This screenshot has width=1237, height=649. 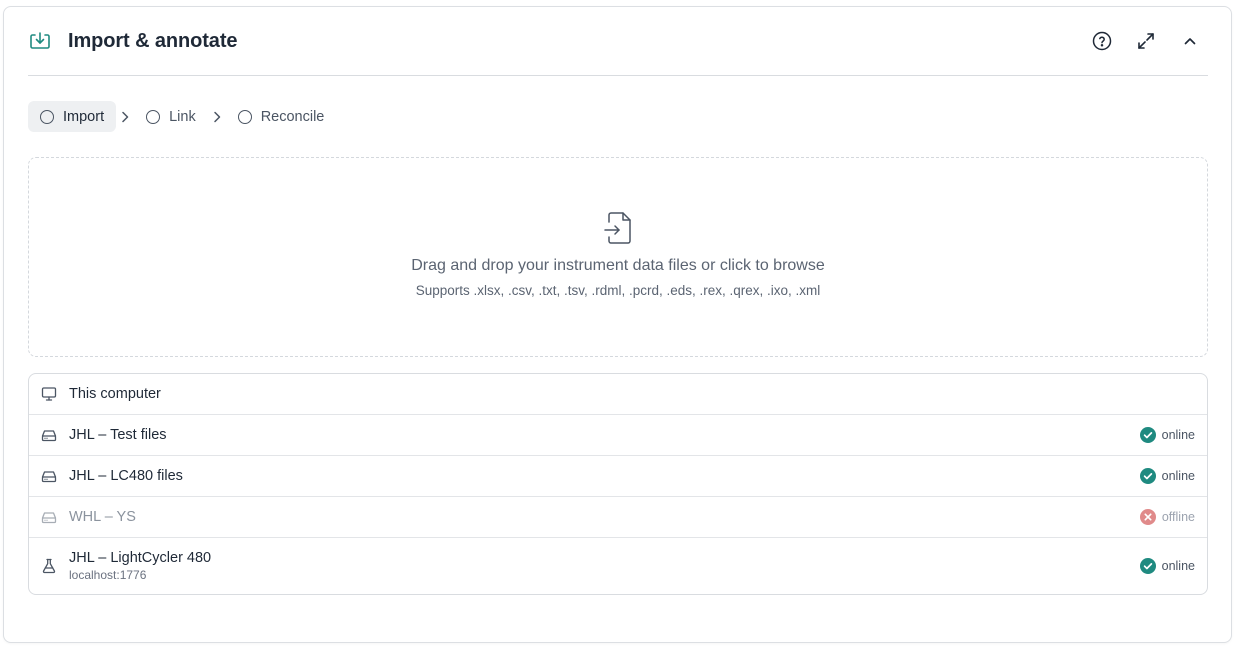 I want to click on expand-icon, so click(x=1146, y=41).